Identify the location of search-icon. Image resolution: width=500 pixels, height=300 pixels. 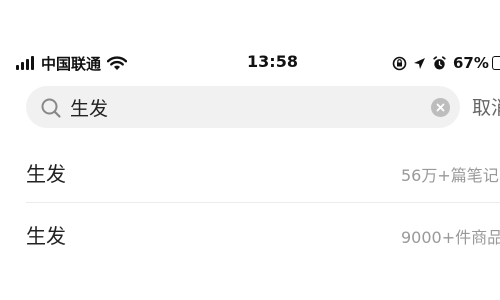
(51, 108).